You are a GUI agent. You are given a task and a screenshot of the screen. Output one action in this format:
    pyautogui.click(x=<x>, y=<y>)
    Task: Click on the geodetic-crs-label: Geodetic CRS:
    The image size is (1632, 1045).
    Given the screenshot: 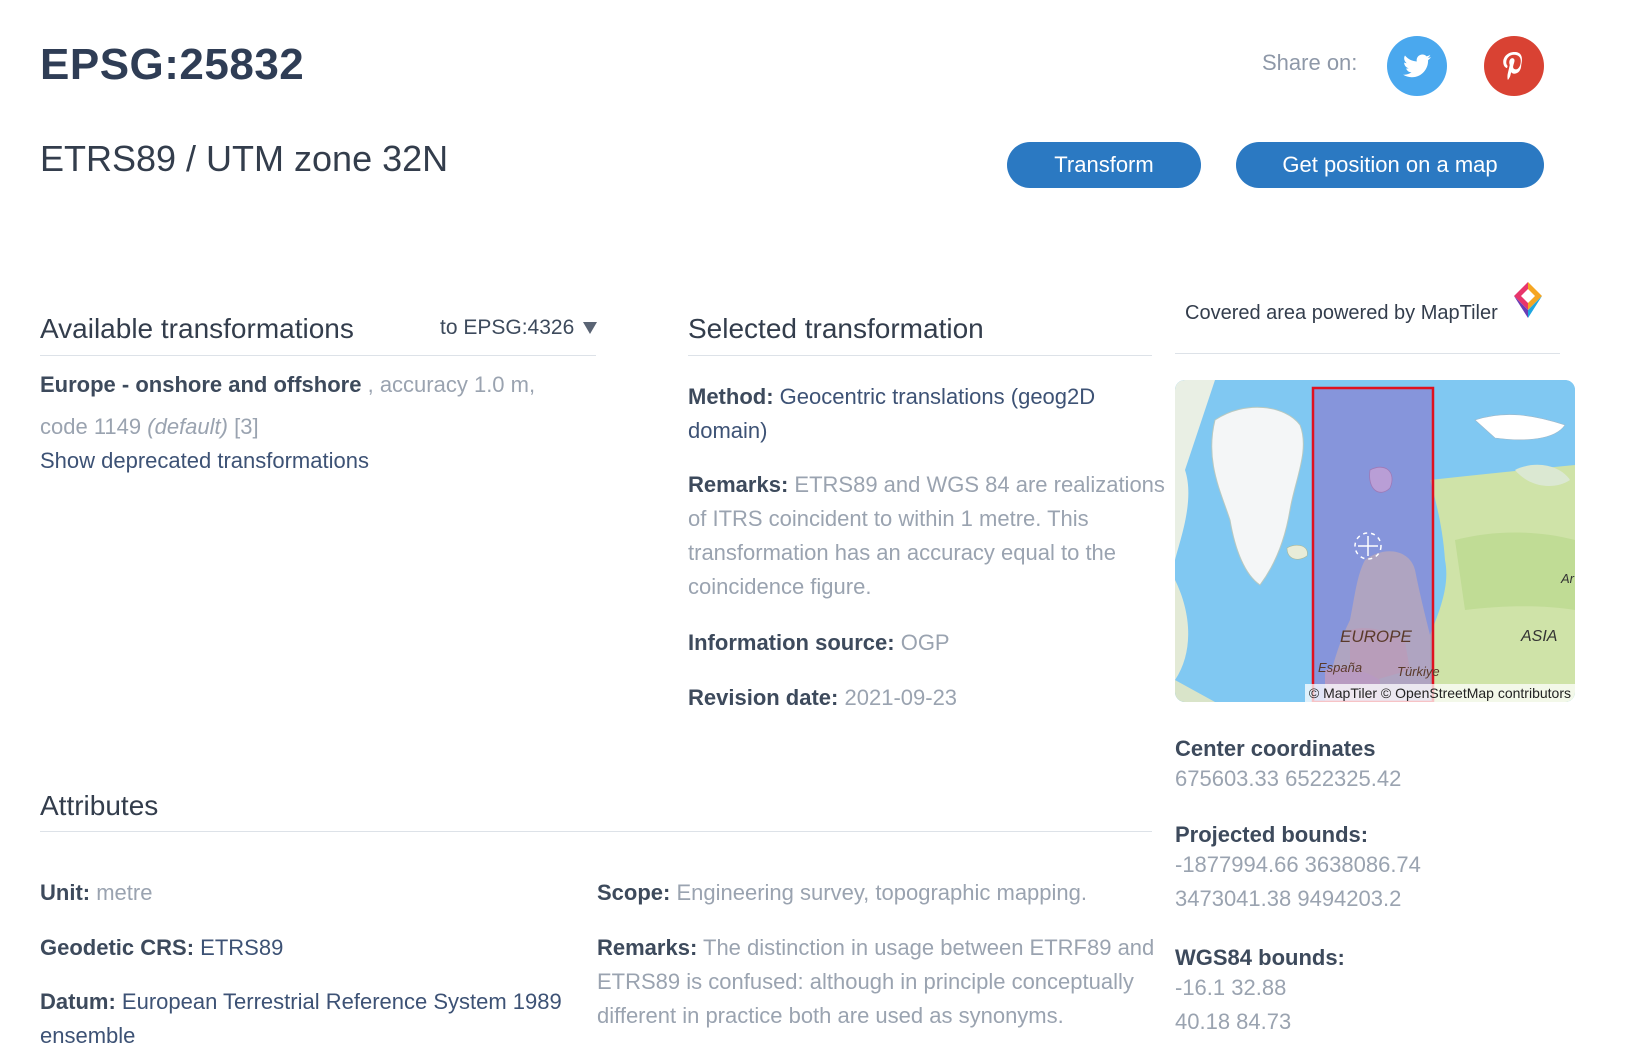 What is the action you would take?
    pyautogui.click(x=117, y=947)
    